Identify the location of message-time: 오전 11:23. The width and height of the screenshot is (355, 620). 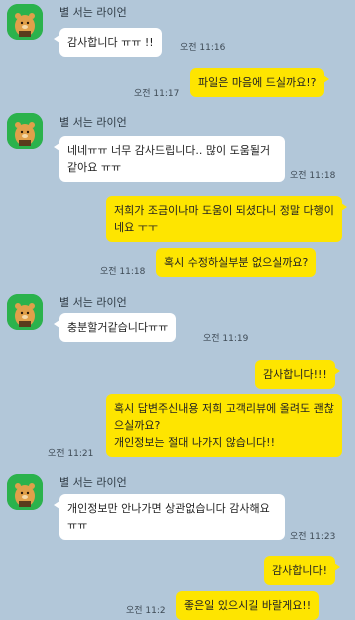
(313, 537).